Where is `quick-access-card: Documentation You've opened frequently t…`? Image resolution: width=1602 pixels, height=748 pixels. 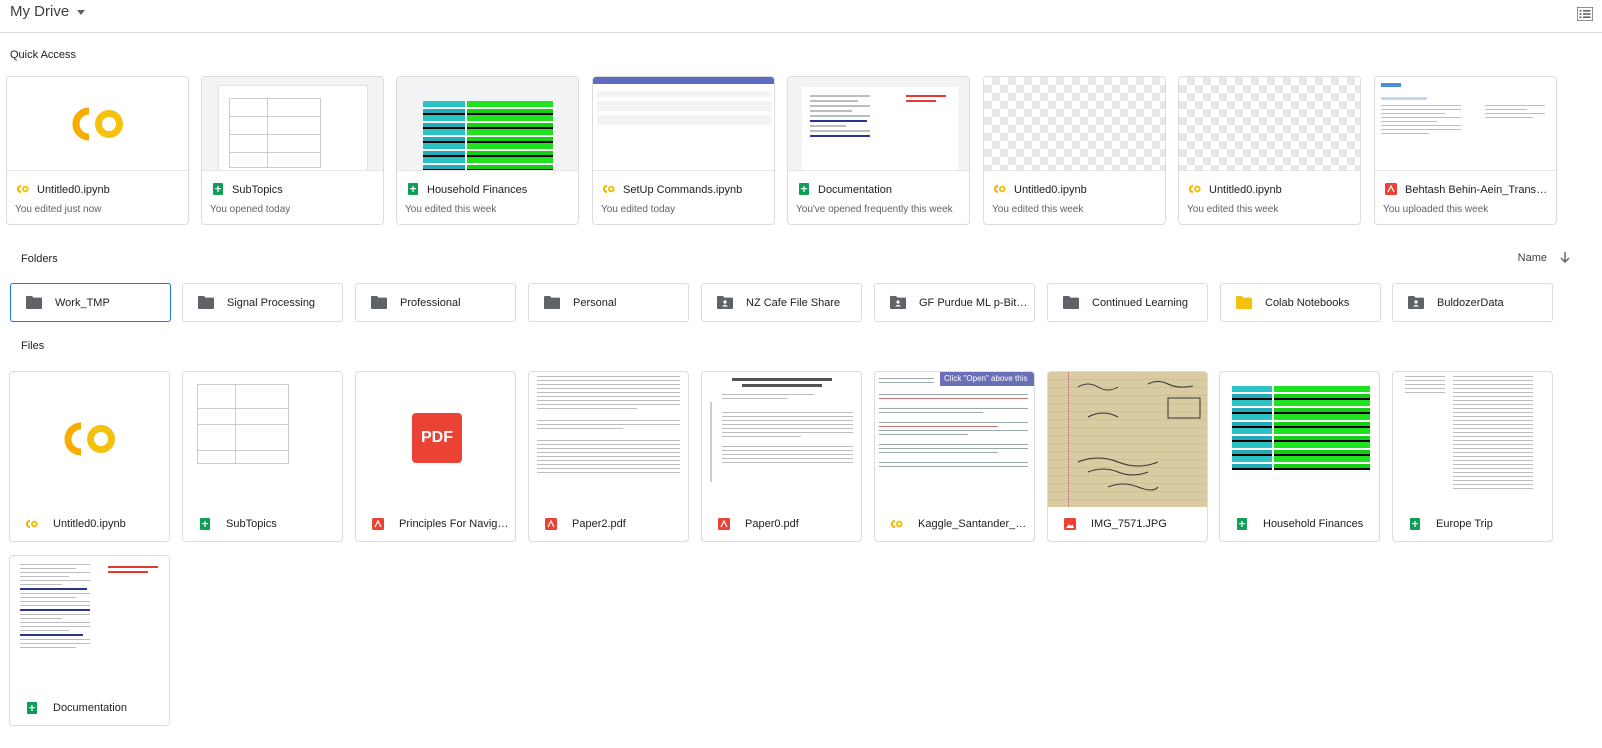
quick-access-card: Documentation You've opened frequently t… is located at coordinates (878, 150).